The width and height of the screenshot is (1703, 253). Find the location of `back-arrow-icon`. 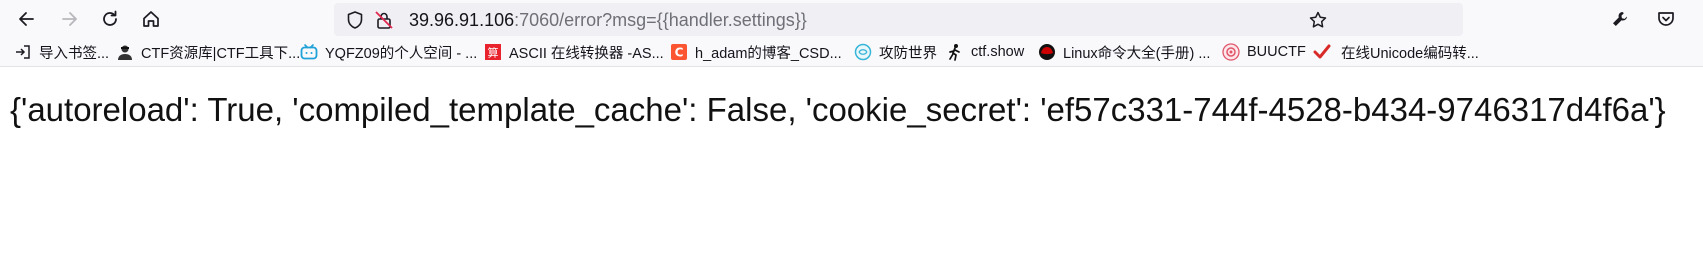

back-arrow-icon is located at coordinates (26, 19).